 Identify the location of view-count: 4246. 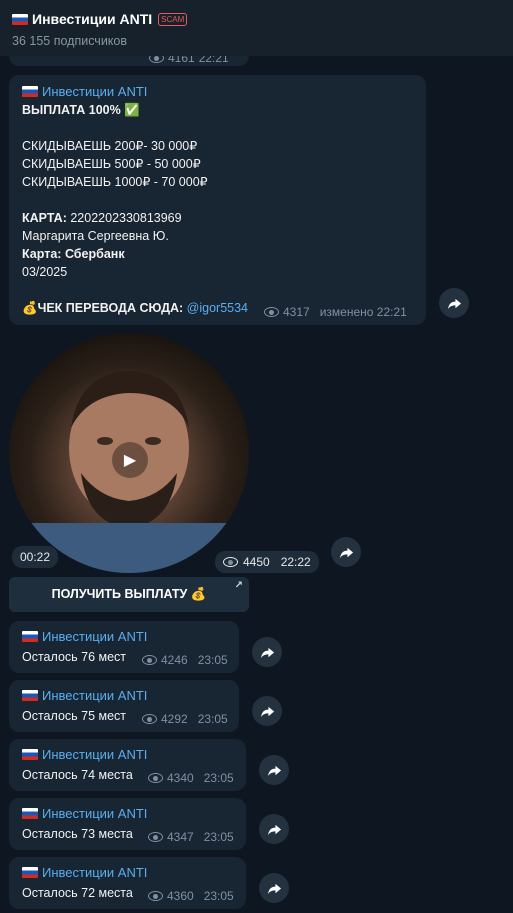
(174, 660).